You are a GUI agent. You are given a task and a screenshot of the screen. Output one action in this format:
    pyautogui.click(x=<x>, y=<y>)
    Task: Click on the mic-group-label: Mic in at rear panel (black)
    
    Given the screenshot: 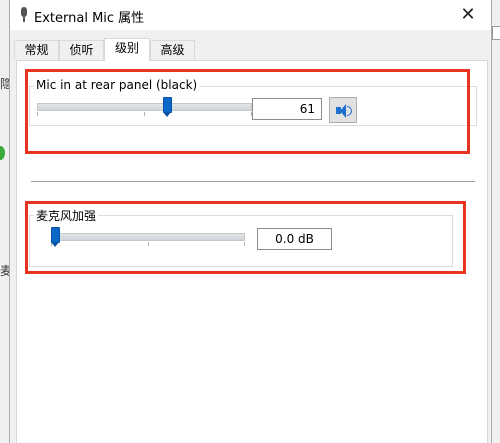 What is the action you would take?
    pyautogui.click(x=117, y=85)
    